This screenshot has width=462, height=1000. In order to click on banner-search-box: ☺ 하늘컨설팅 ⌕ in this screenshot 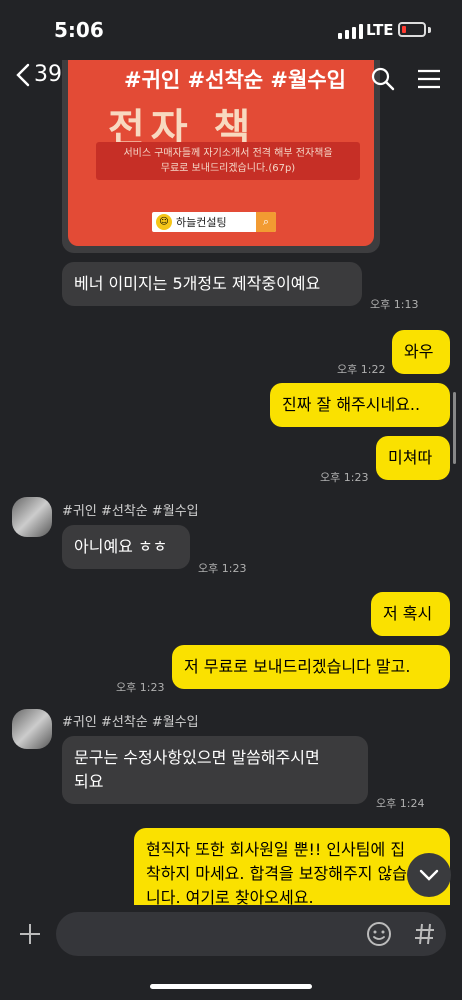, I will do `click(214, 222)`.